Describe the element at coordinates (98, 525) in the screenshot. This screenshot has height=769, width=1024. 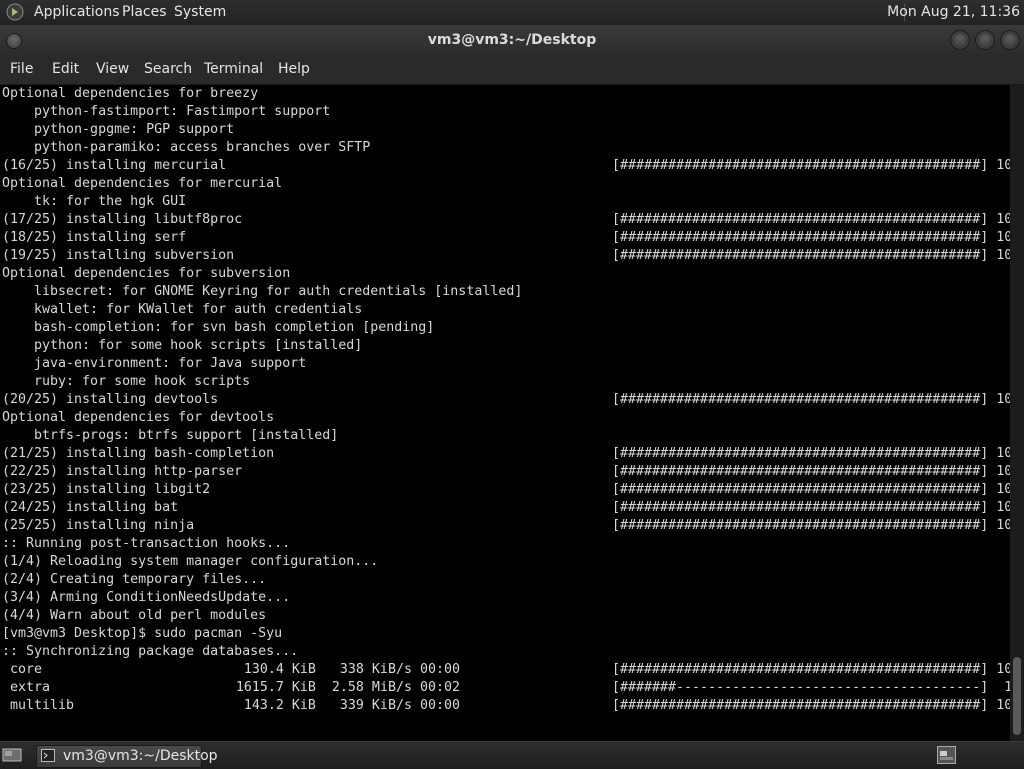
I see `terminal-line-text: (25/25) installing ninja` at that location.